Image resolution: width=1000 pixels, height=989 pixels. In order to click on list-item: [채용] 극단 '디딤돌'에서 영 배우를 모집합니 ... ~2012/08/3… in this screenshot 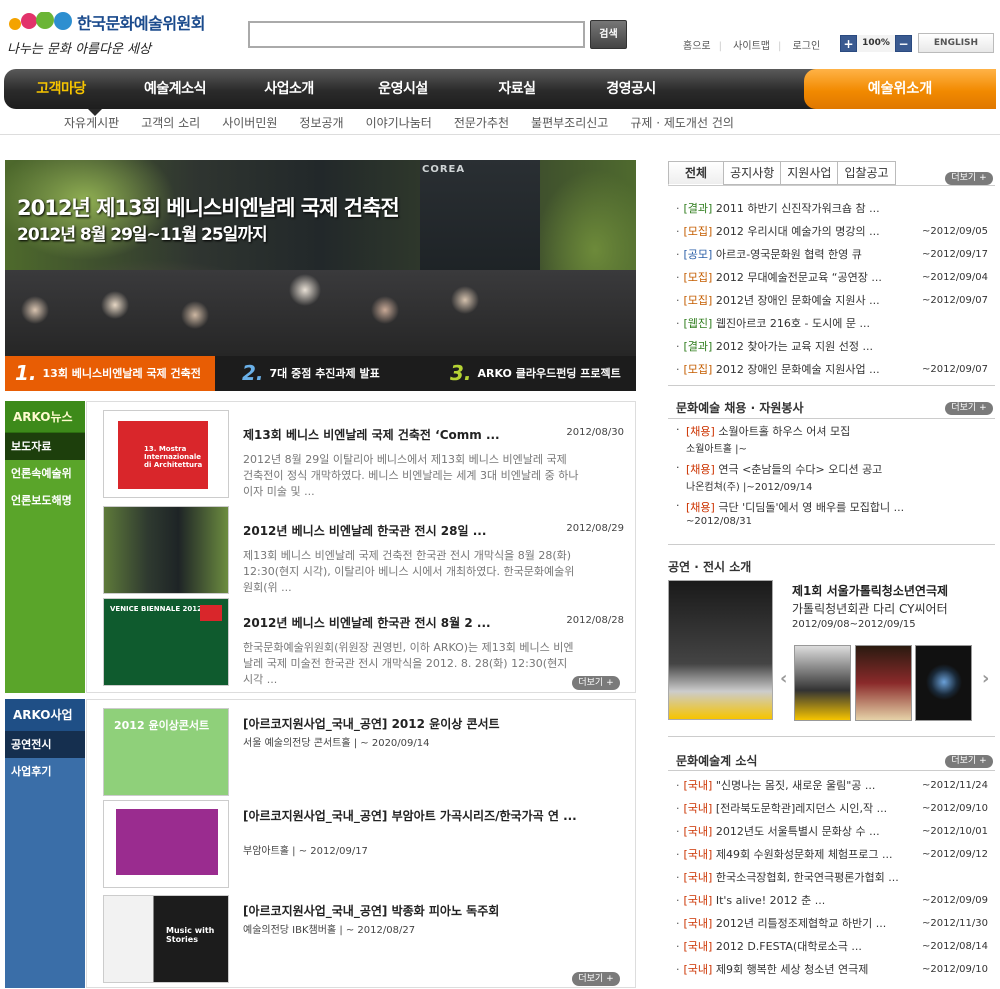, I will do `click(835, 513)`.